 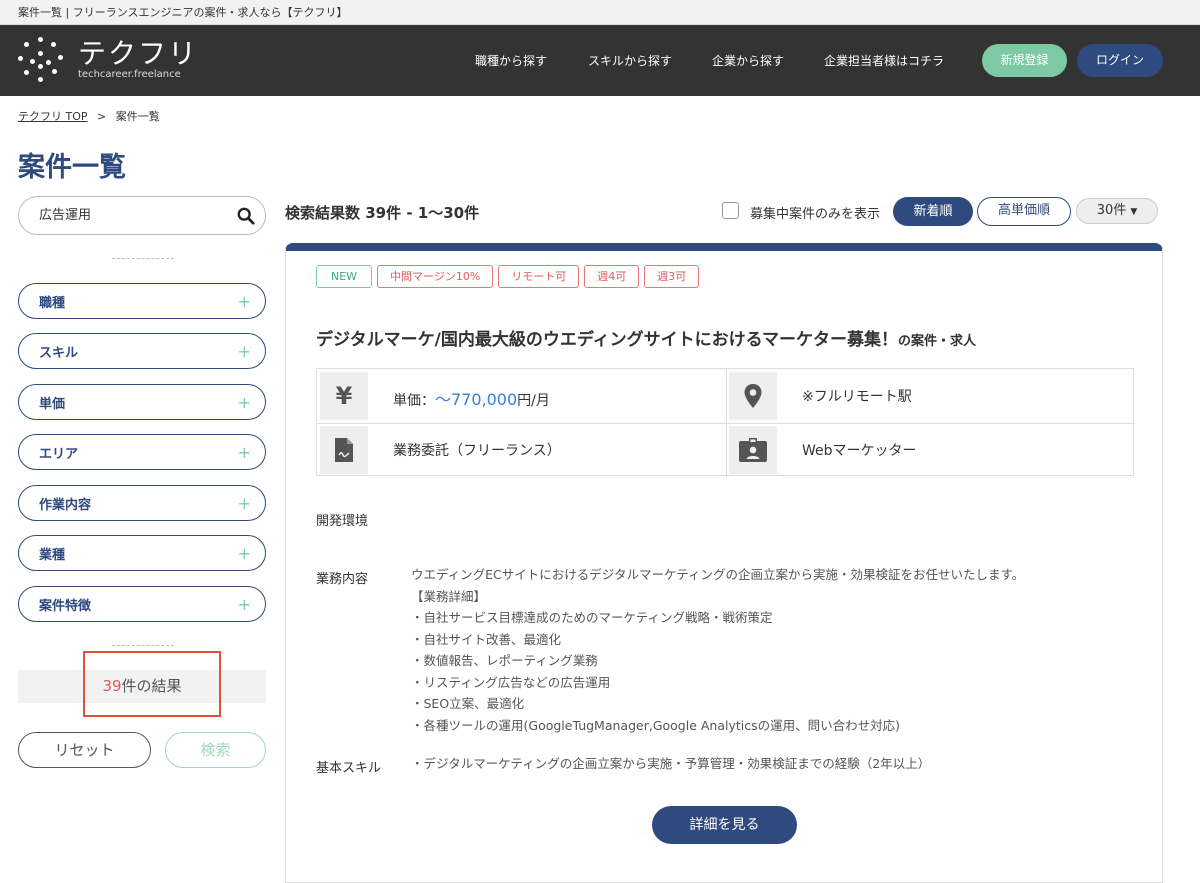 What do you see at coordinates (382, 213) in the screenshot?
I see `search-result-count: 検索結果数 39件 - 1〜30件` at bounding box center [382, 213].